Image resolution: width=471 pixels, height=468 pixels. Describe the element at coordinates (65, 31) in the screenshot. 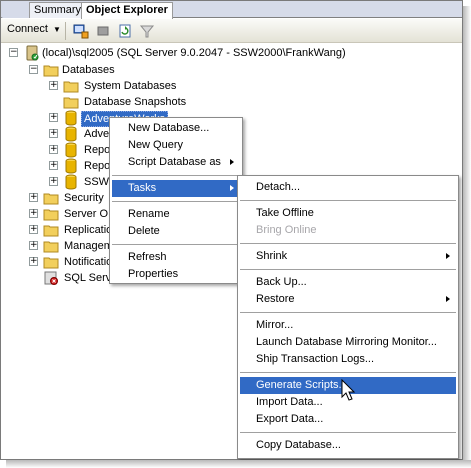

I see `toolbar-separator` at that location.